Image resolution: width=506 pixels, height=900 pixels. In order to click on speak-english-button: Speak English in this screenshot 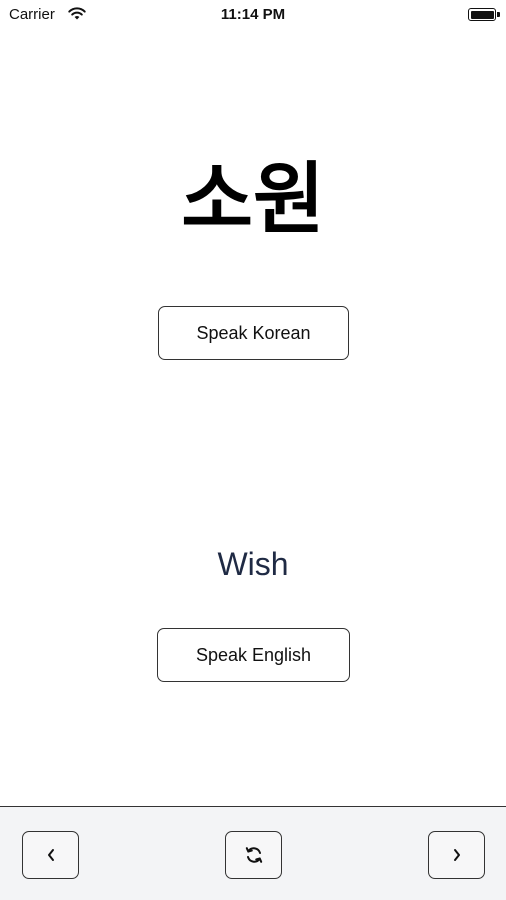, I will do `click(253, 655)`.